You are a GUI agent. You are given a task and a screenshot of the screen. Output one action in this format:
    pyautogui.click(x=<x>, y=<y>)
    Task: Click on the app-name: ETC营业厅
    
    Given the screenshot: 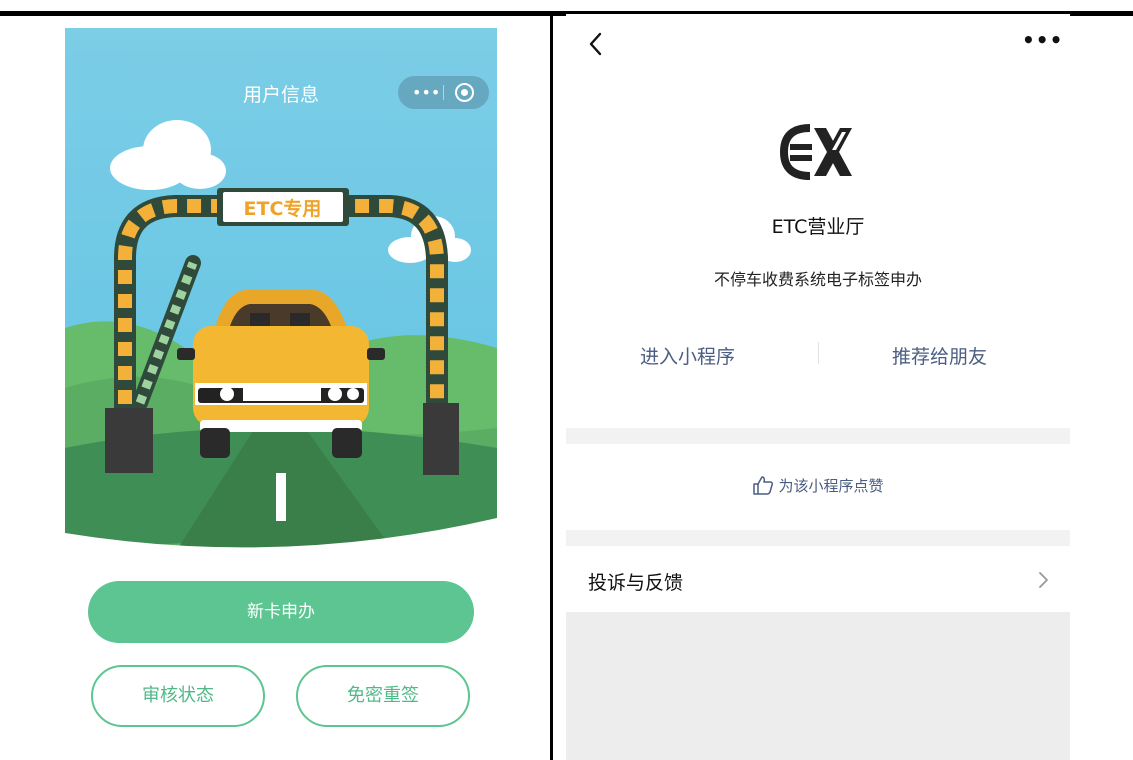 What is the action you would take?
    pyautogui.click(x=818, y=227)
    